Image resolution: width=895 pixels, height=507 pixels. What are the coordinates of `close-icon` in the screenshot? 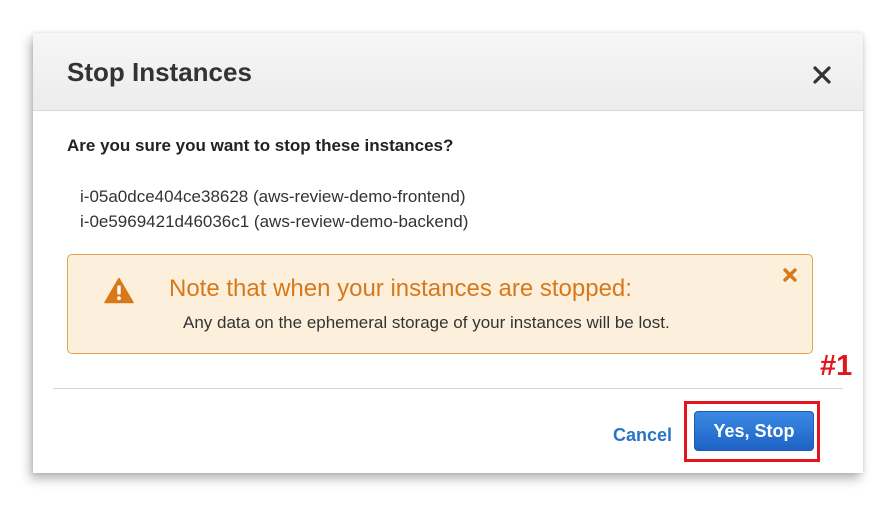 It's located at (822, 75).